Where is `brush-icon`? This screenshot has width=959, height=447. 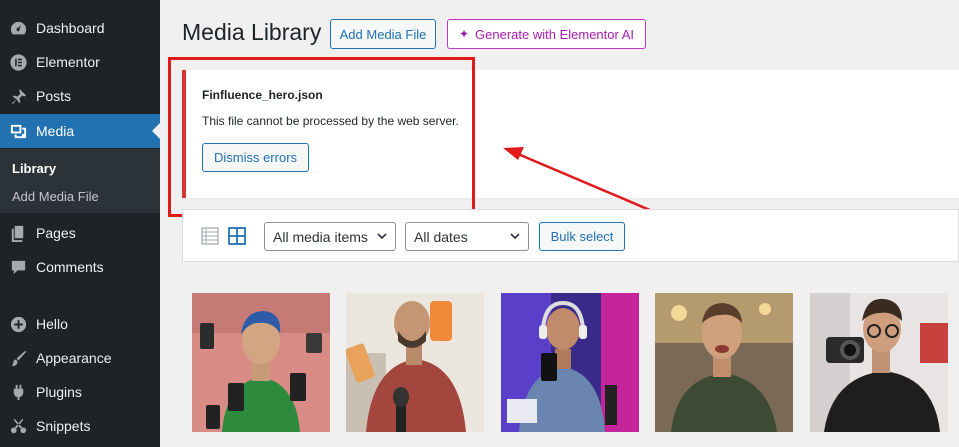 brush-icon is located at coordinates (18, 358).